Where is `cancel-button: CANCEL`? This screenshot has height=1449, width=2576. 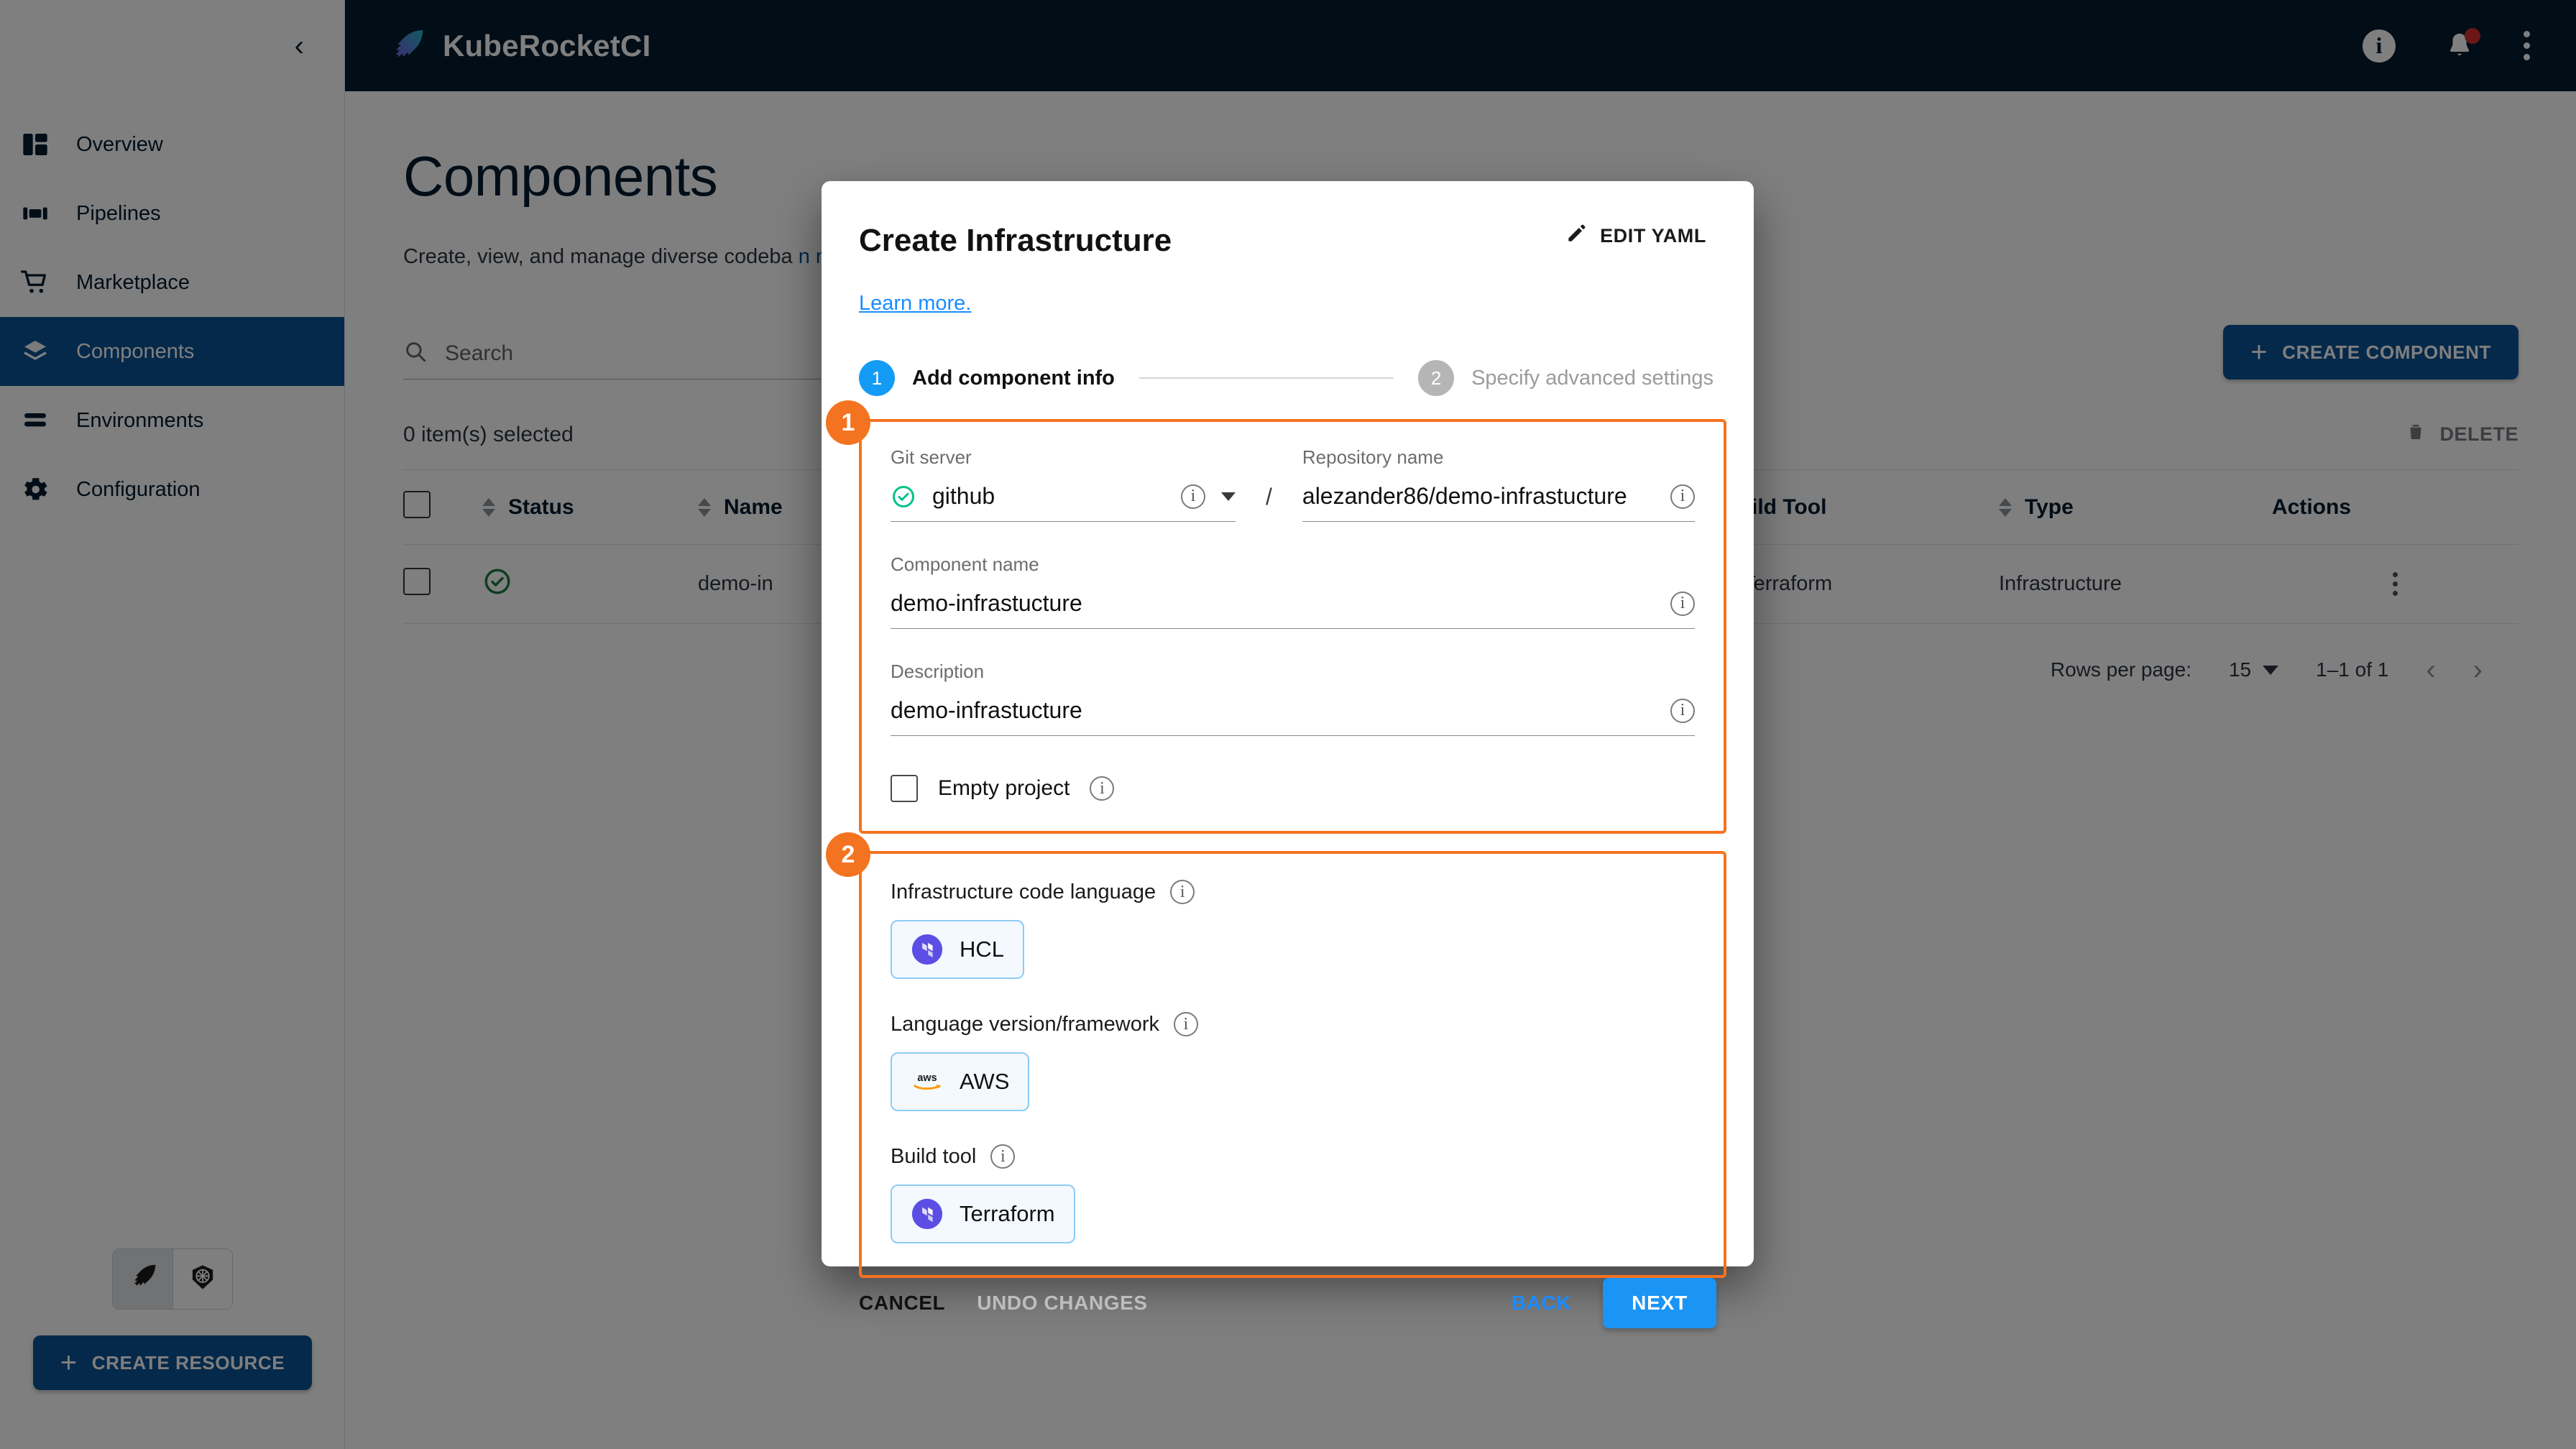 cancel-button: CANCEL is located at coordinates (902, 1303).